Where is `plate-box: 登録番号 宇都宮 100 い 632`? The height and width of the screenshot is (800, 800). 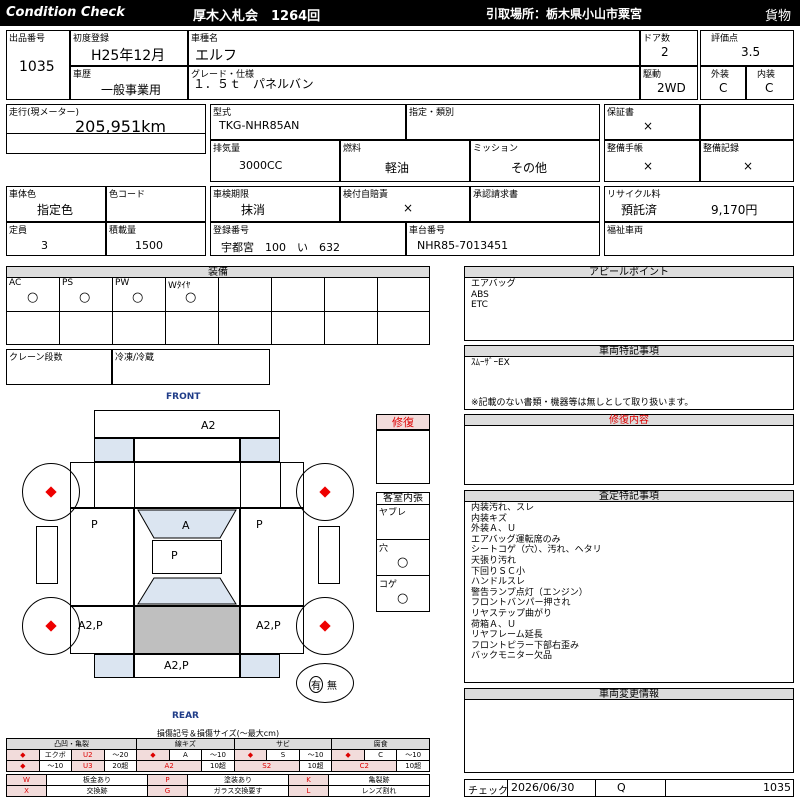
plate-box: 登録番号 宇都宮 100 い 632 is located at coordinates (308, 239).